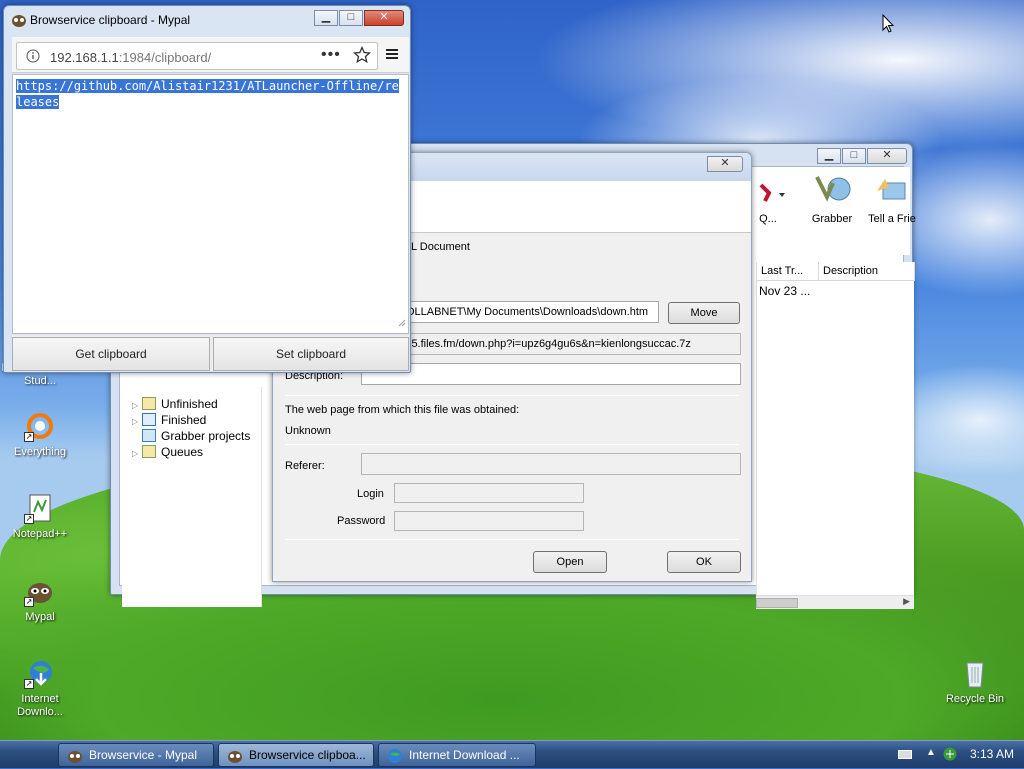  I want to click on url-path: :1984/clipboard/, so click(165, 57).